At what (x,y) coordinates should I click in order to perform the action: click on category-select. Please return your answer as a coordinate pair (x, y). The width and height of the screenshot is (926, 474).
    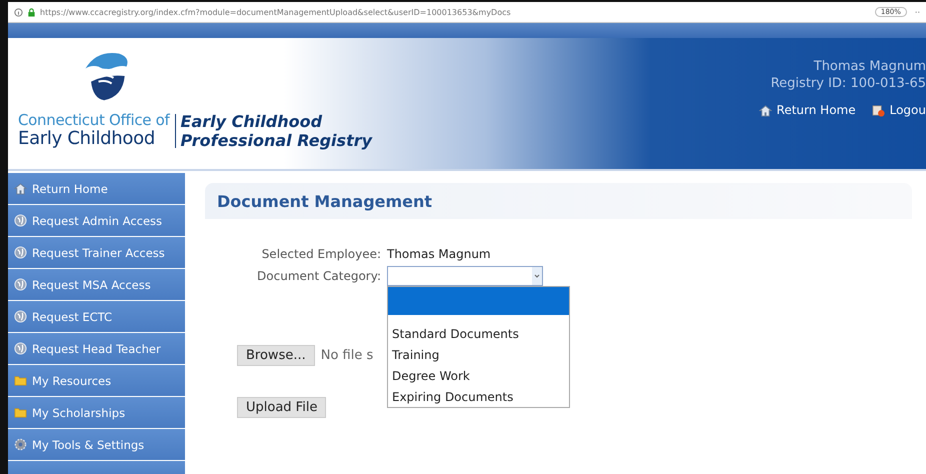
    Looking at the image, I should click on (465, 276).